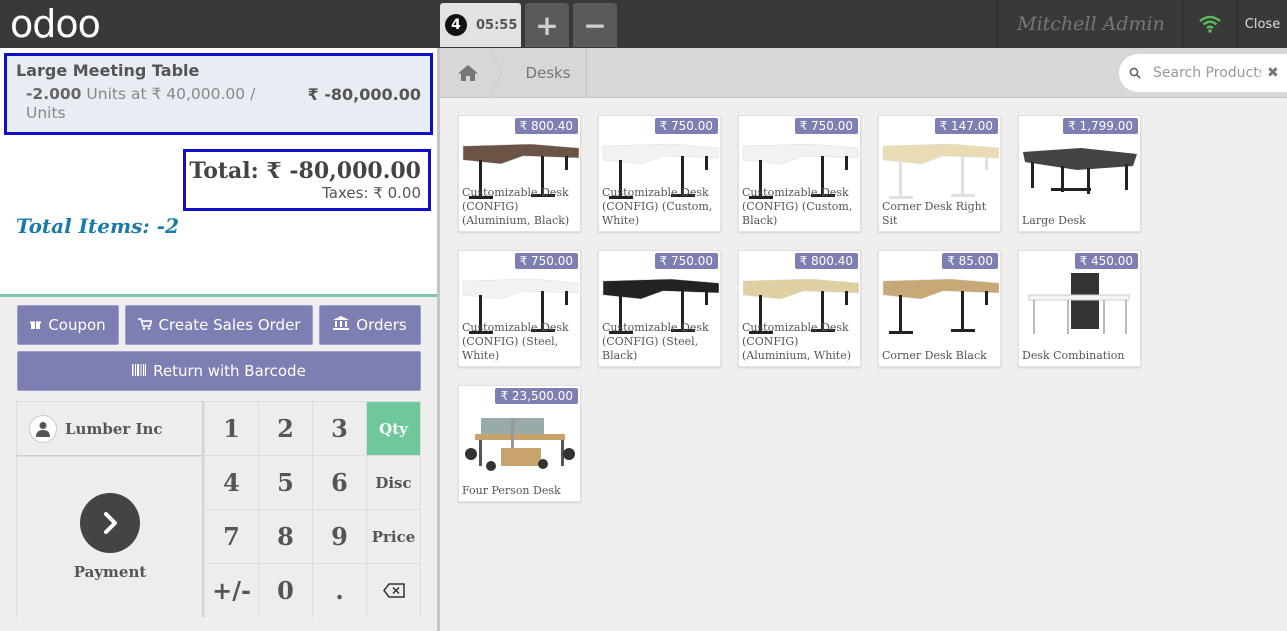  What do you see at coordinates (231, 590) in the screenshot?
I see `numpad-key-sign: +/-` at bounding box center [231, 590].